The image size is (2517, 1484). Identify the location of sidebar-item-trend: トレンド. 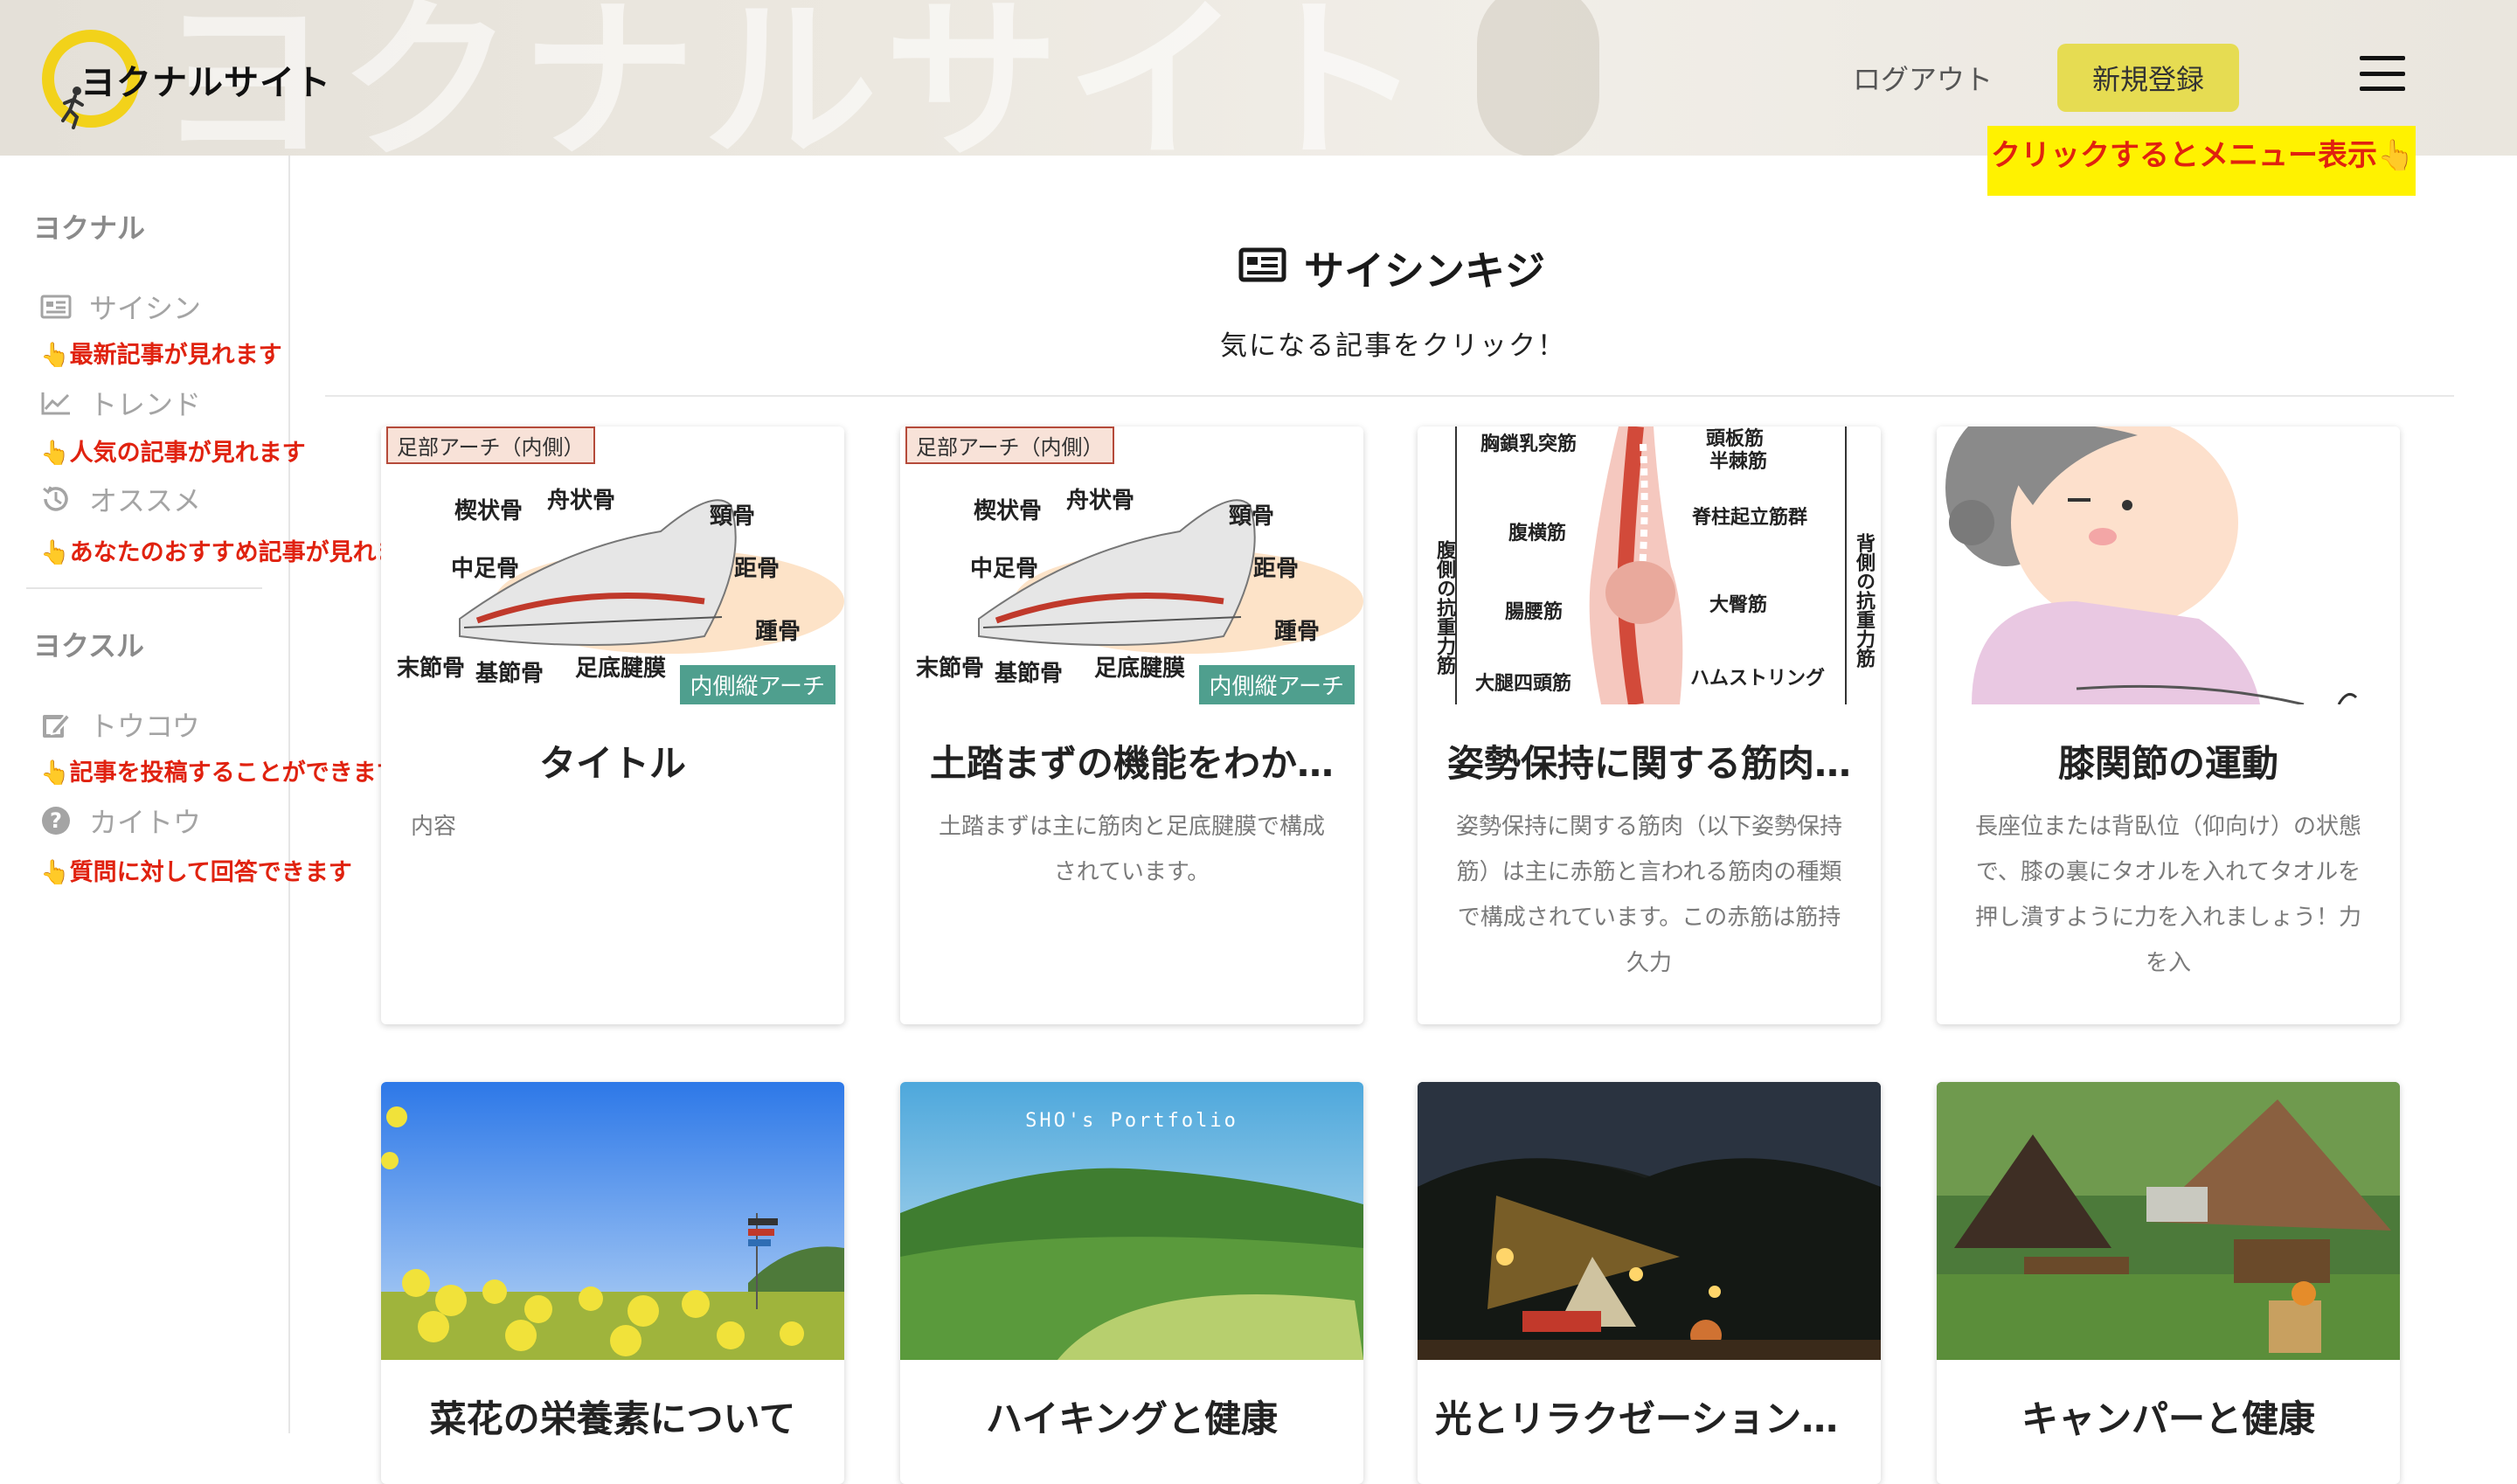
(119, 403).